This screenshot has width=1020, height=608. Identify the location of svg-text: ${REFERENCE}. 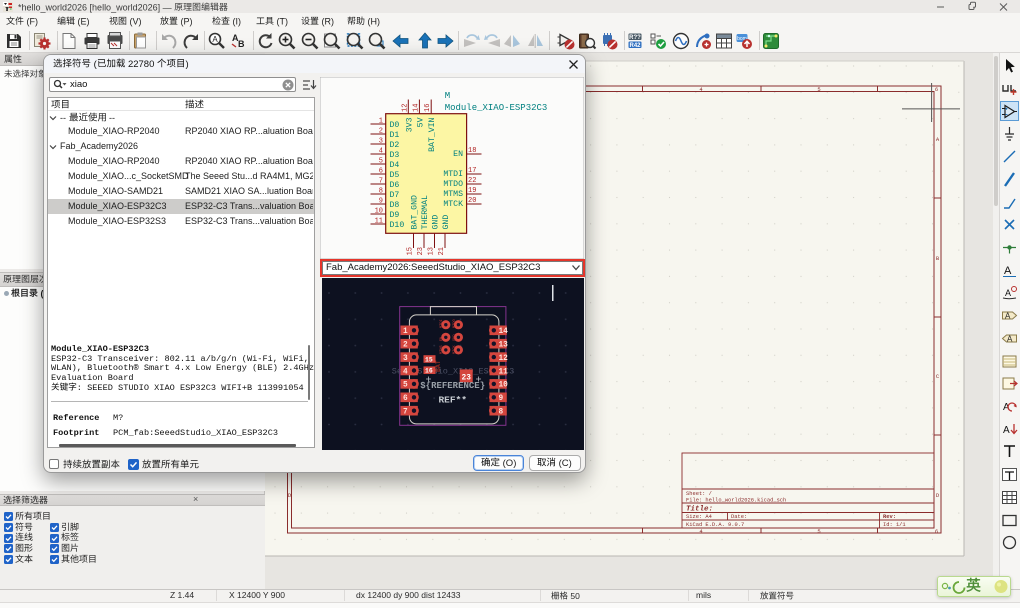
(452, 386).